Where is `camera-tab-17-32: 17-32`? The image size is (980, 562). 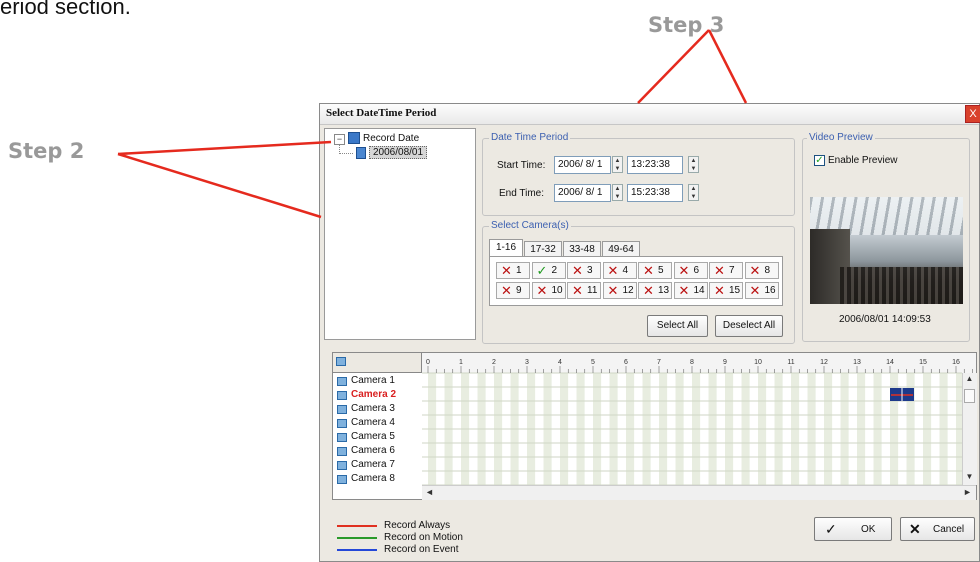 camera-tab-17-32: 17-32 is located at coordinates (543, 248).